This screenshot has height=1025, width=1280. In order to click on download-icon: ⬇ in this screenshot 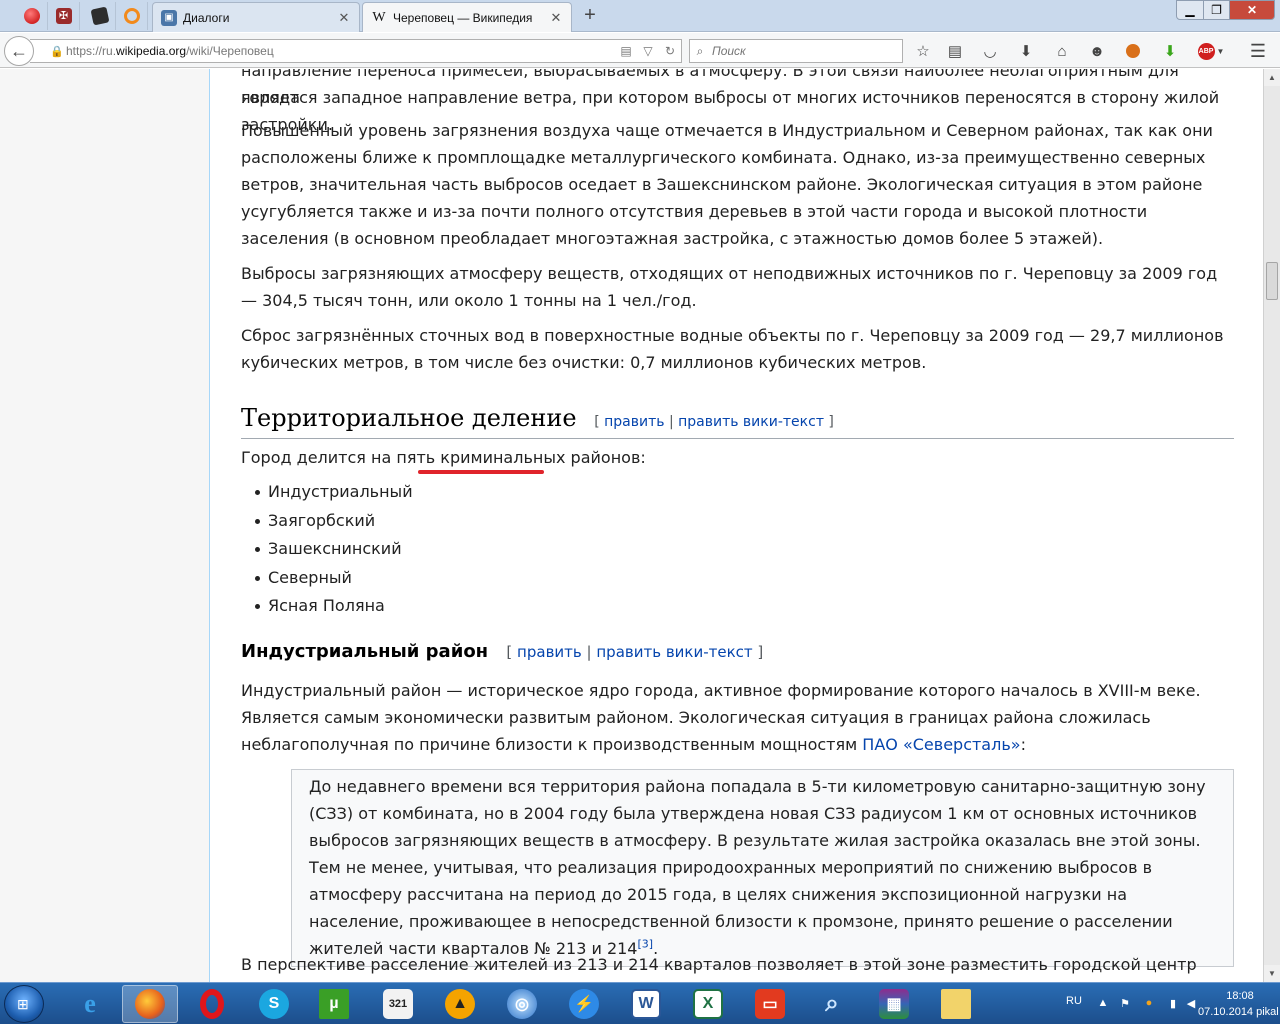, I will do `click(1026, 51)`.